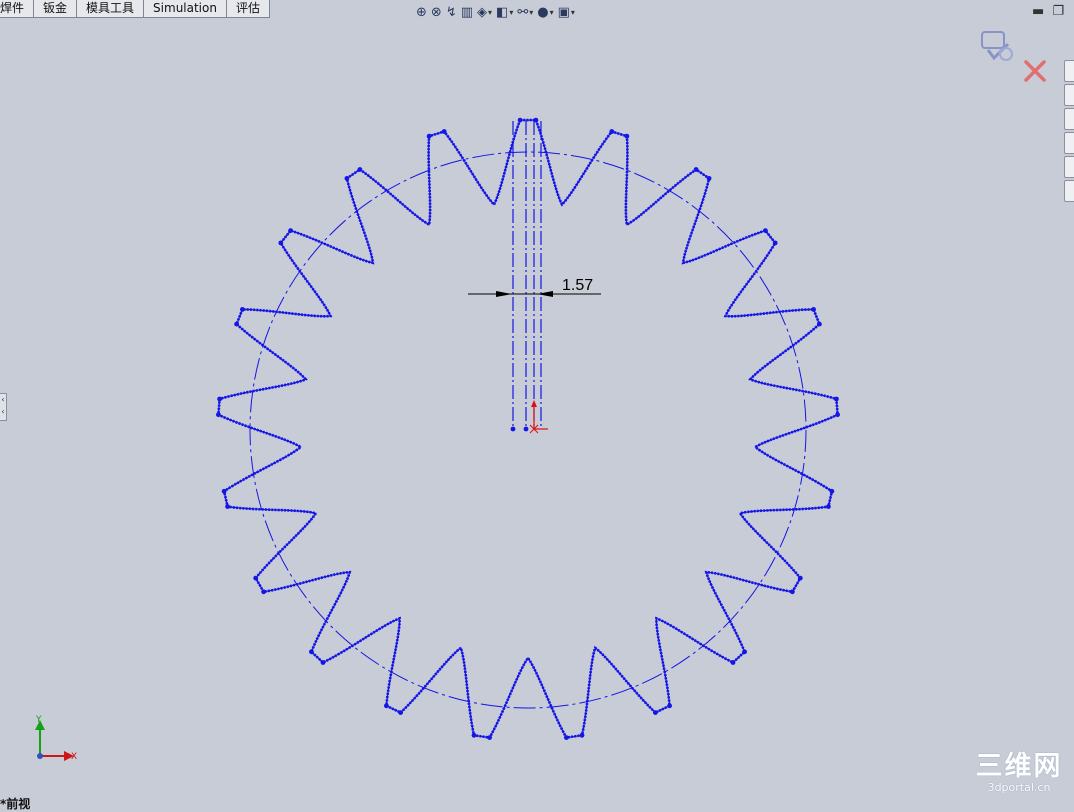 The image size is (1074, 812). I want to click on triad-y-label: Y, so click(38, 720).